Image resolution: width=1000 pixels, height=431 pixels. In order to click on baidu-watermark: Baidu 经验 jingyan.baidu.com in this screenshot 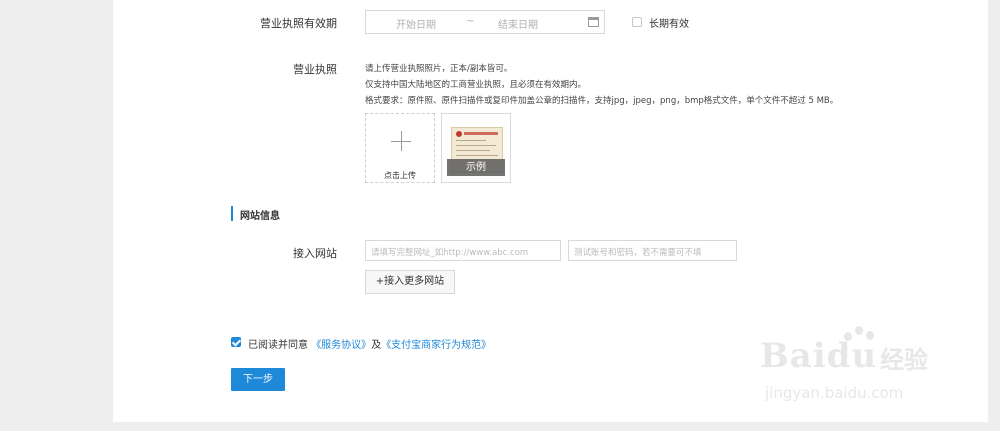, I will do `click(860, 365)`.